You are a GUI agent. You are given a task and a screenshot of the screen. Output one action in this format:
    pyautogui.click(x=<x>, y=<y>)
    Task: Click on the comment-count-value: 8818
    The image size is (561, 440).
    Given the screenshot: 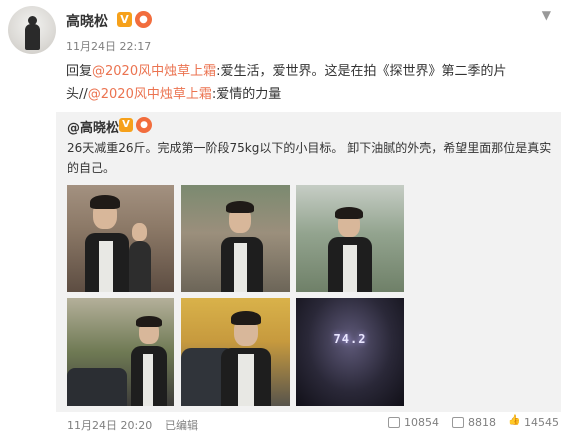 What is the action you would take?
    pyautogui.click(x=482, y=422)
    